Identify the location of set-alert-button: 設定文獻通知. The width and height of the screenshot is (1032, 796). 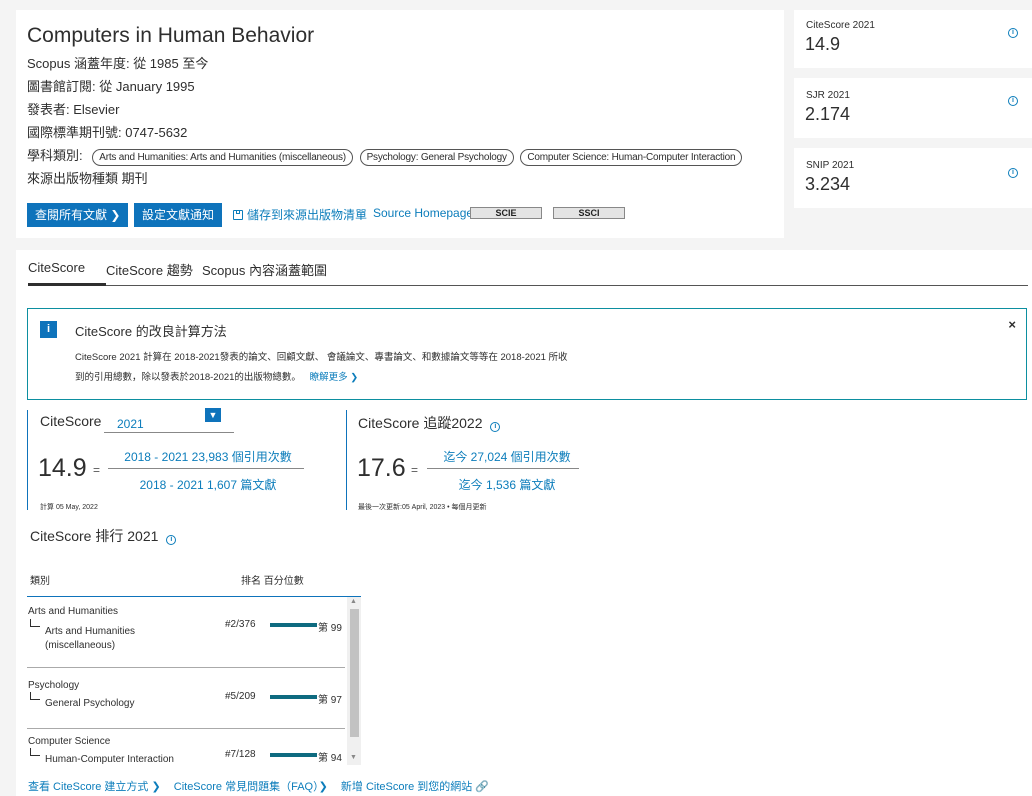
(178, 215).